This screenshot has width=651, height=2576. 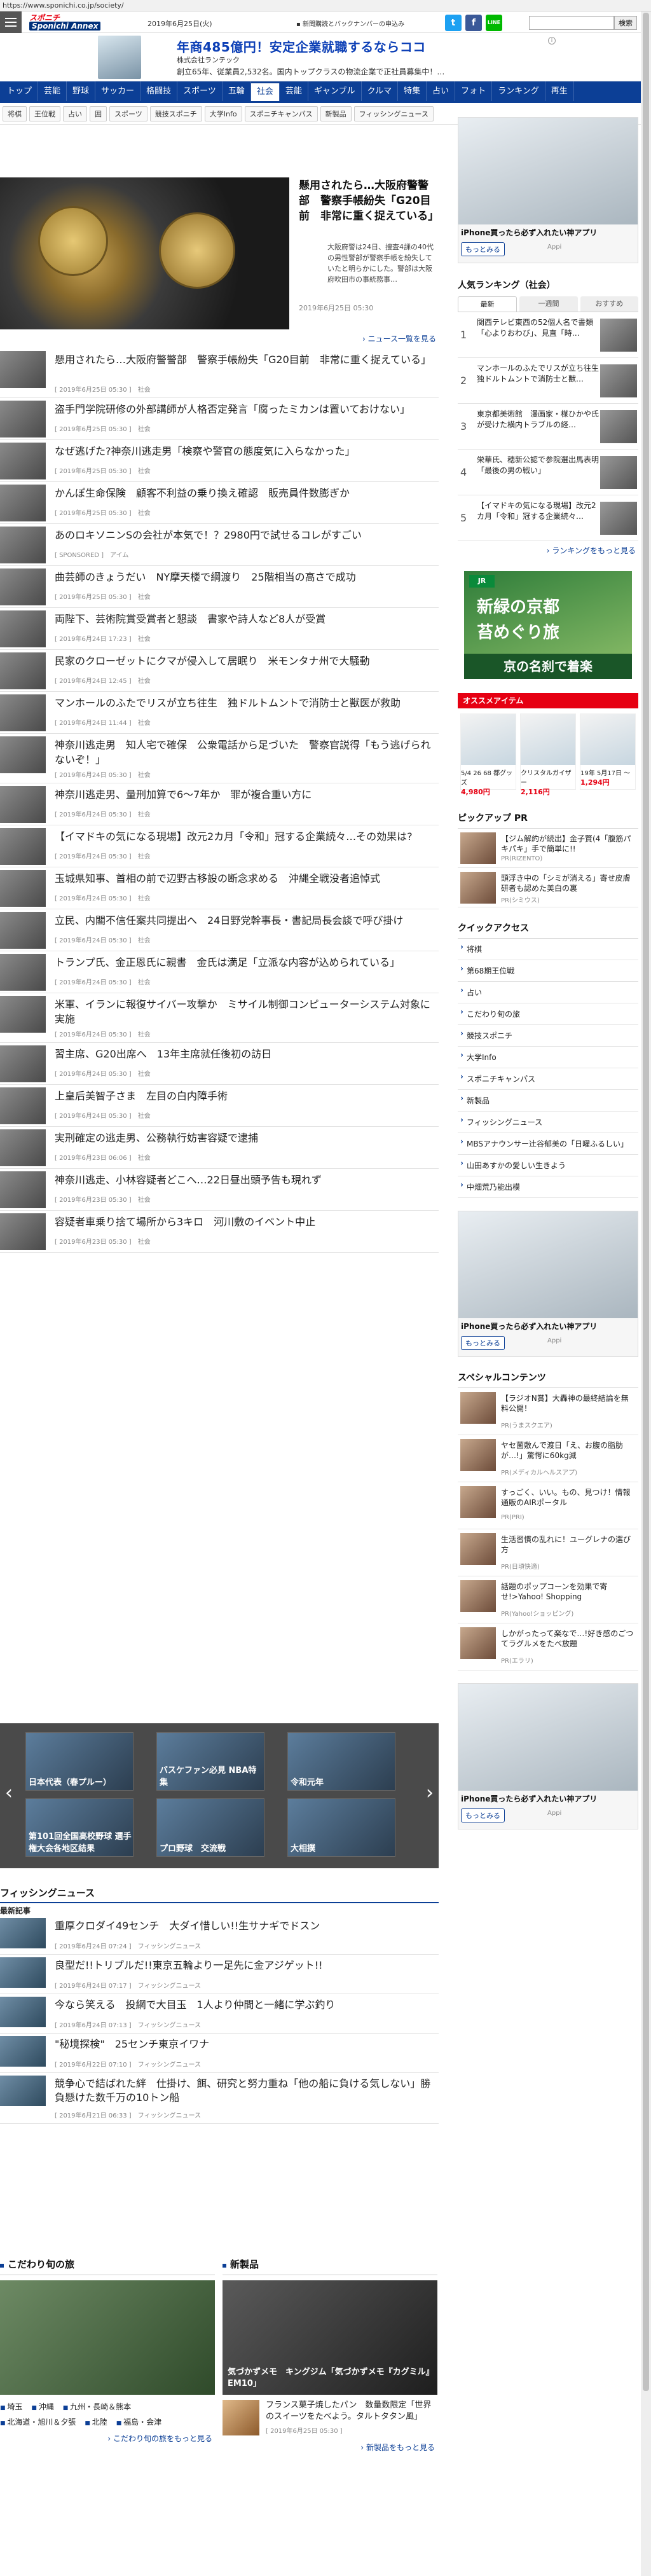 I want to click on chevron-left-icon: ‹, so click(x=9, y=1793).